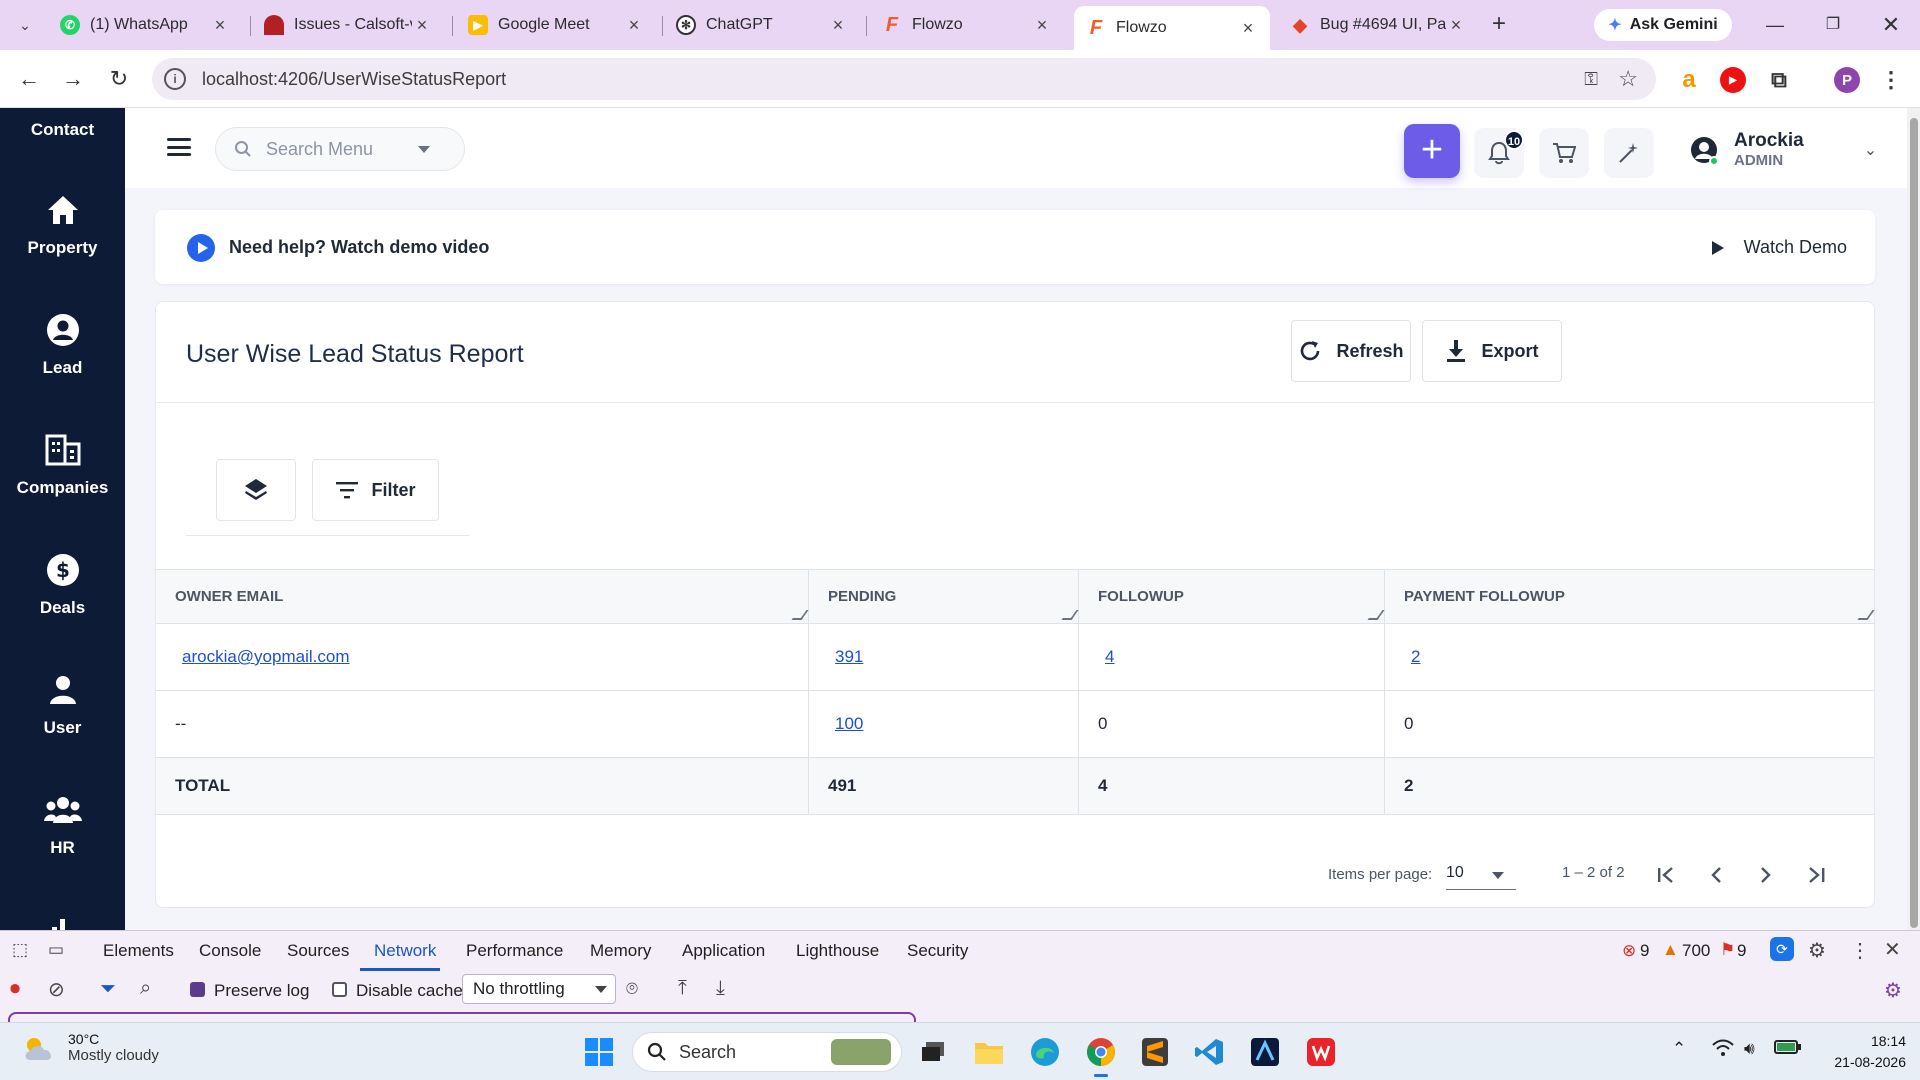  Describe the element at coordinates (845, 724) in the screenshot. I see `pending-count-link: 100` at that location.